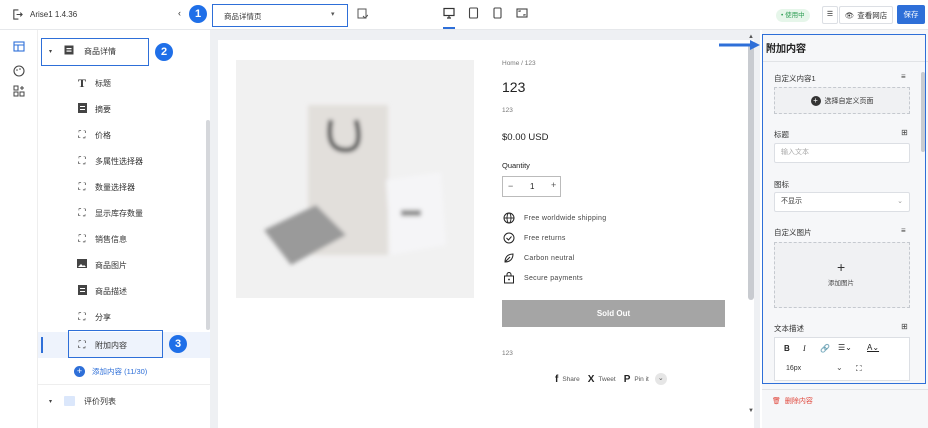 This screenshot has height=428, width=928. What do you see at coordinates (844, 209) in the screenshot?
I see `highlight-box-panel` at bounding box center [844, 209].